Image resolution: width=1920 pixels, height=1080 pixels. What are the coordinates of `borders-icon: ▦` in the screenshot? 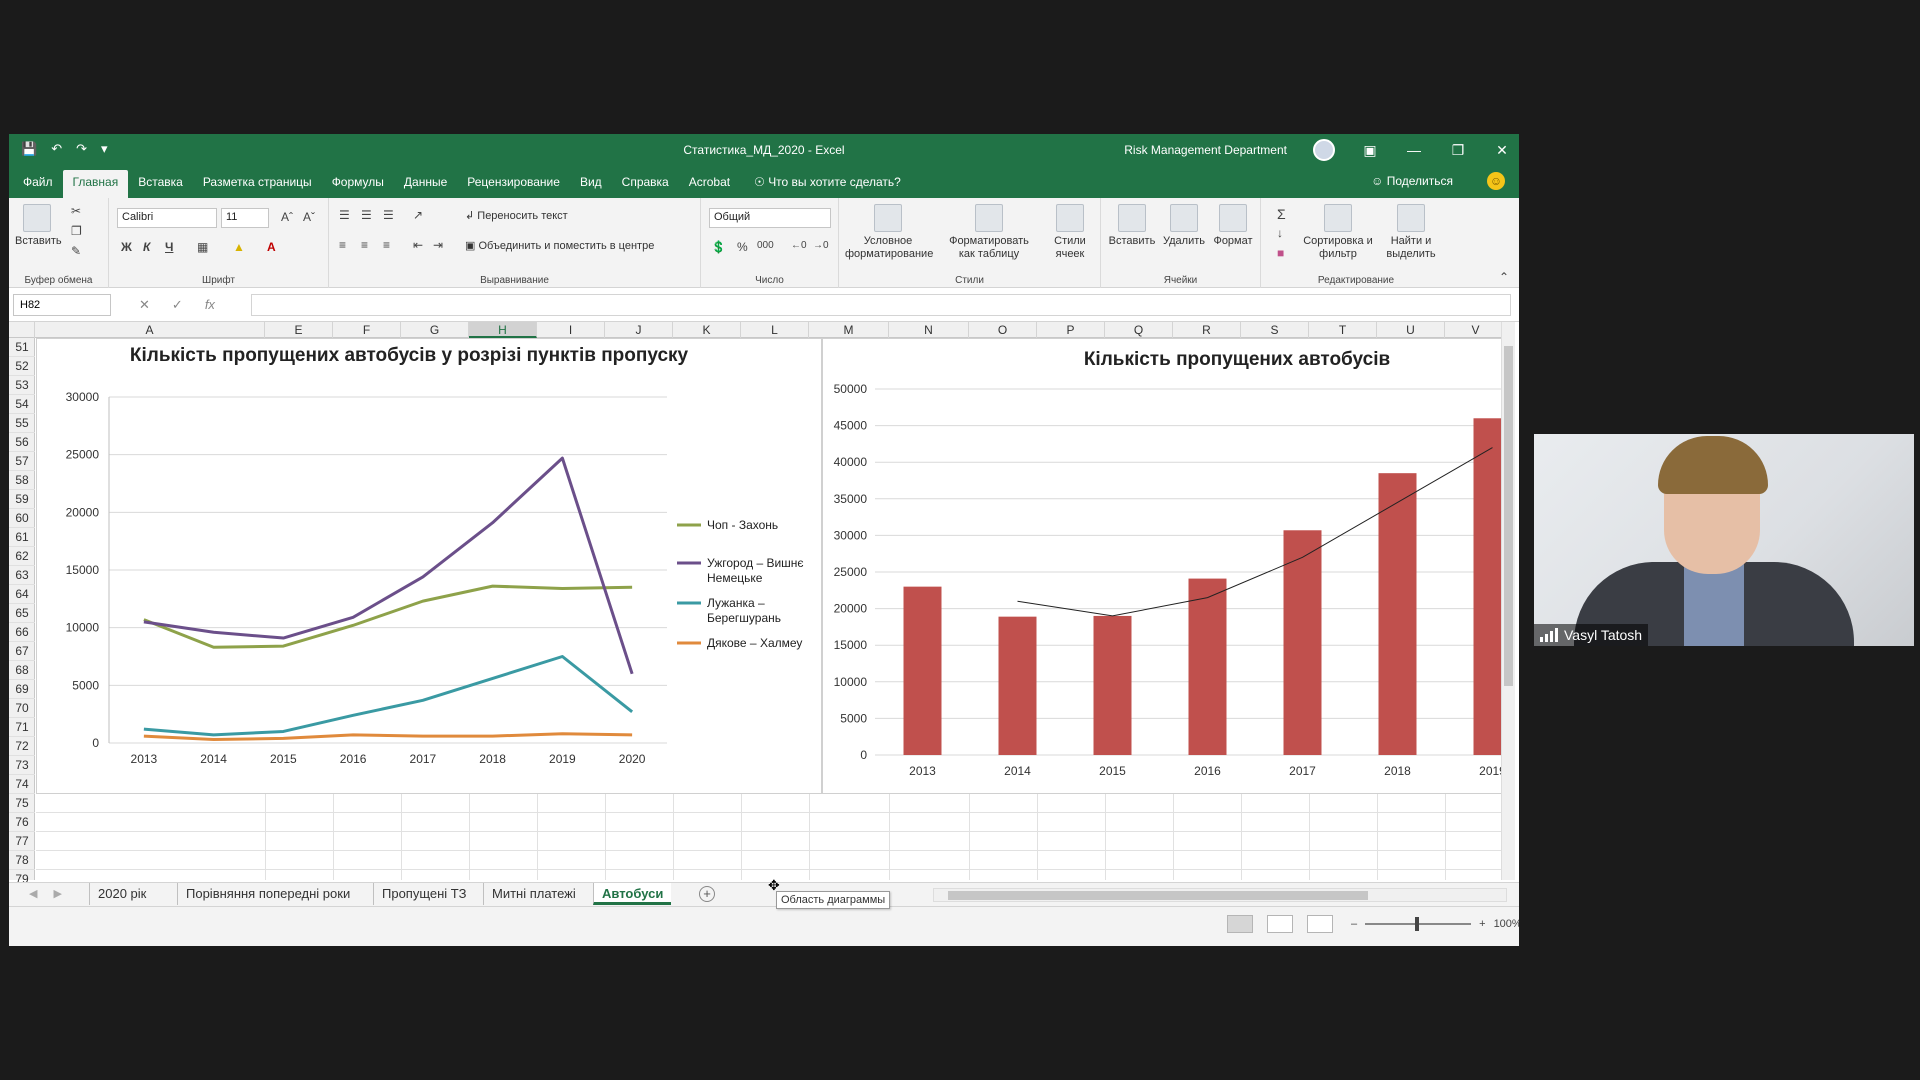 It's located at (202, 247).